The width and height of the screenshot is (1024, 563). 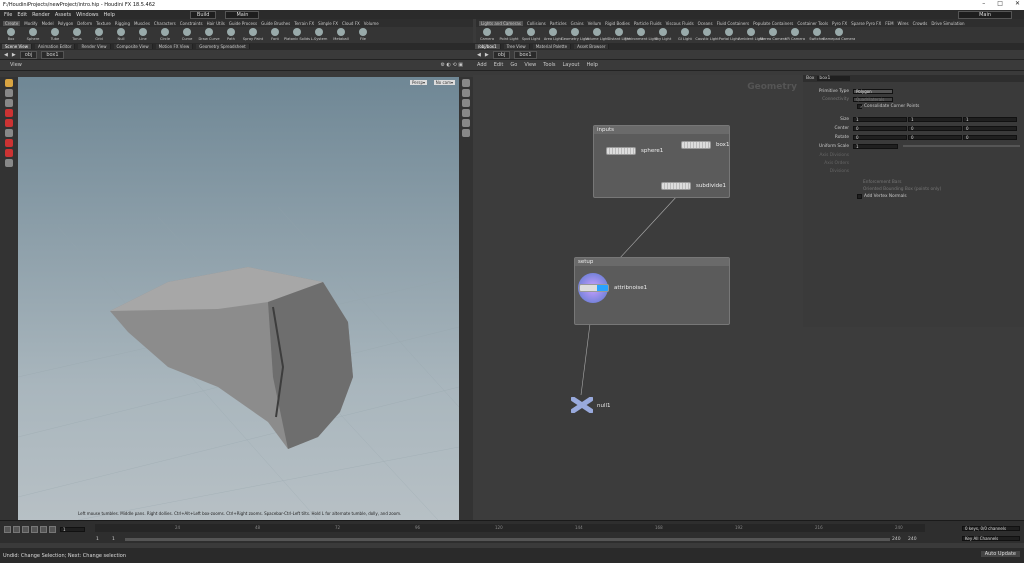 I want to click on shelf-tab: Crowds, so click(x=920, y=23).